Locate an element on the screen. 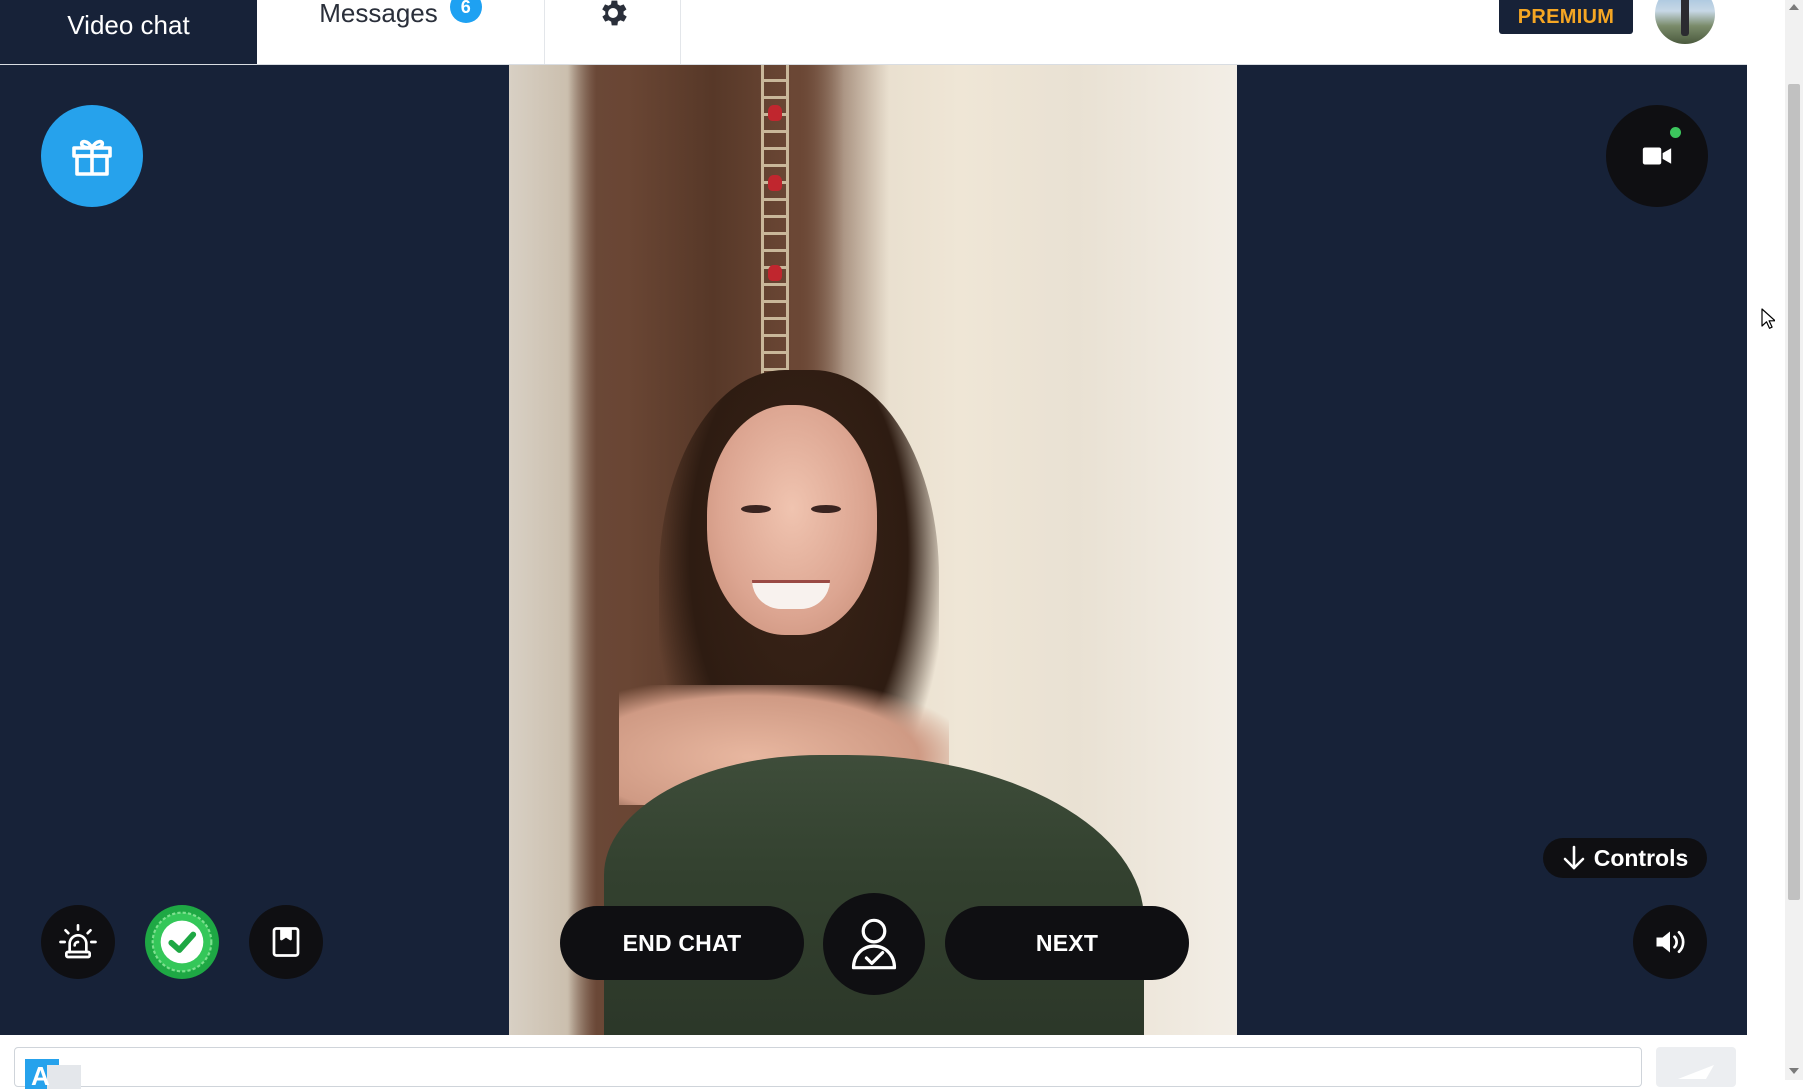 The image size is (1803, 1089). controls-toggle-button: Controls is located at coordinates (1625, 858).